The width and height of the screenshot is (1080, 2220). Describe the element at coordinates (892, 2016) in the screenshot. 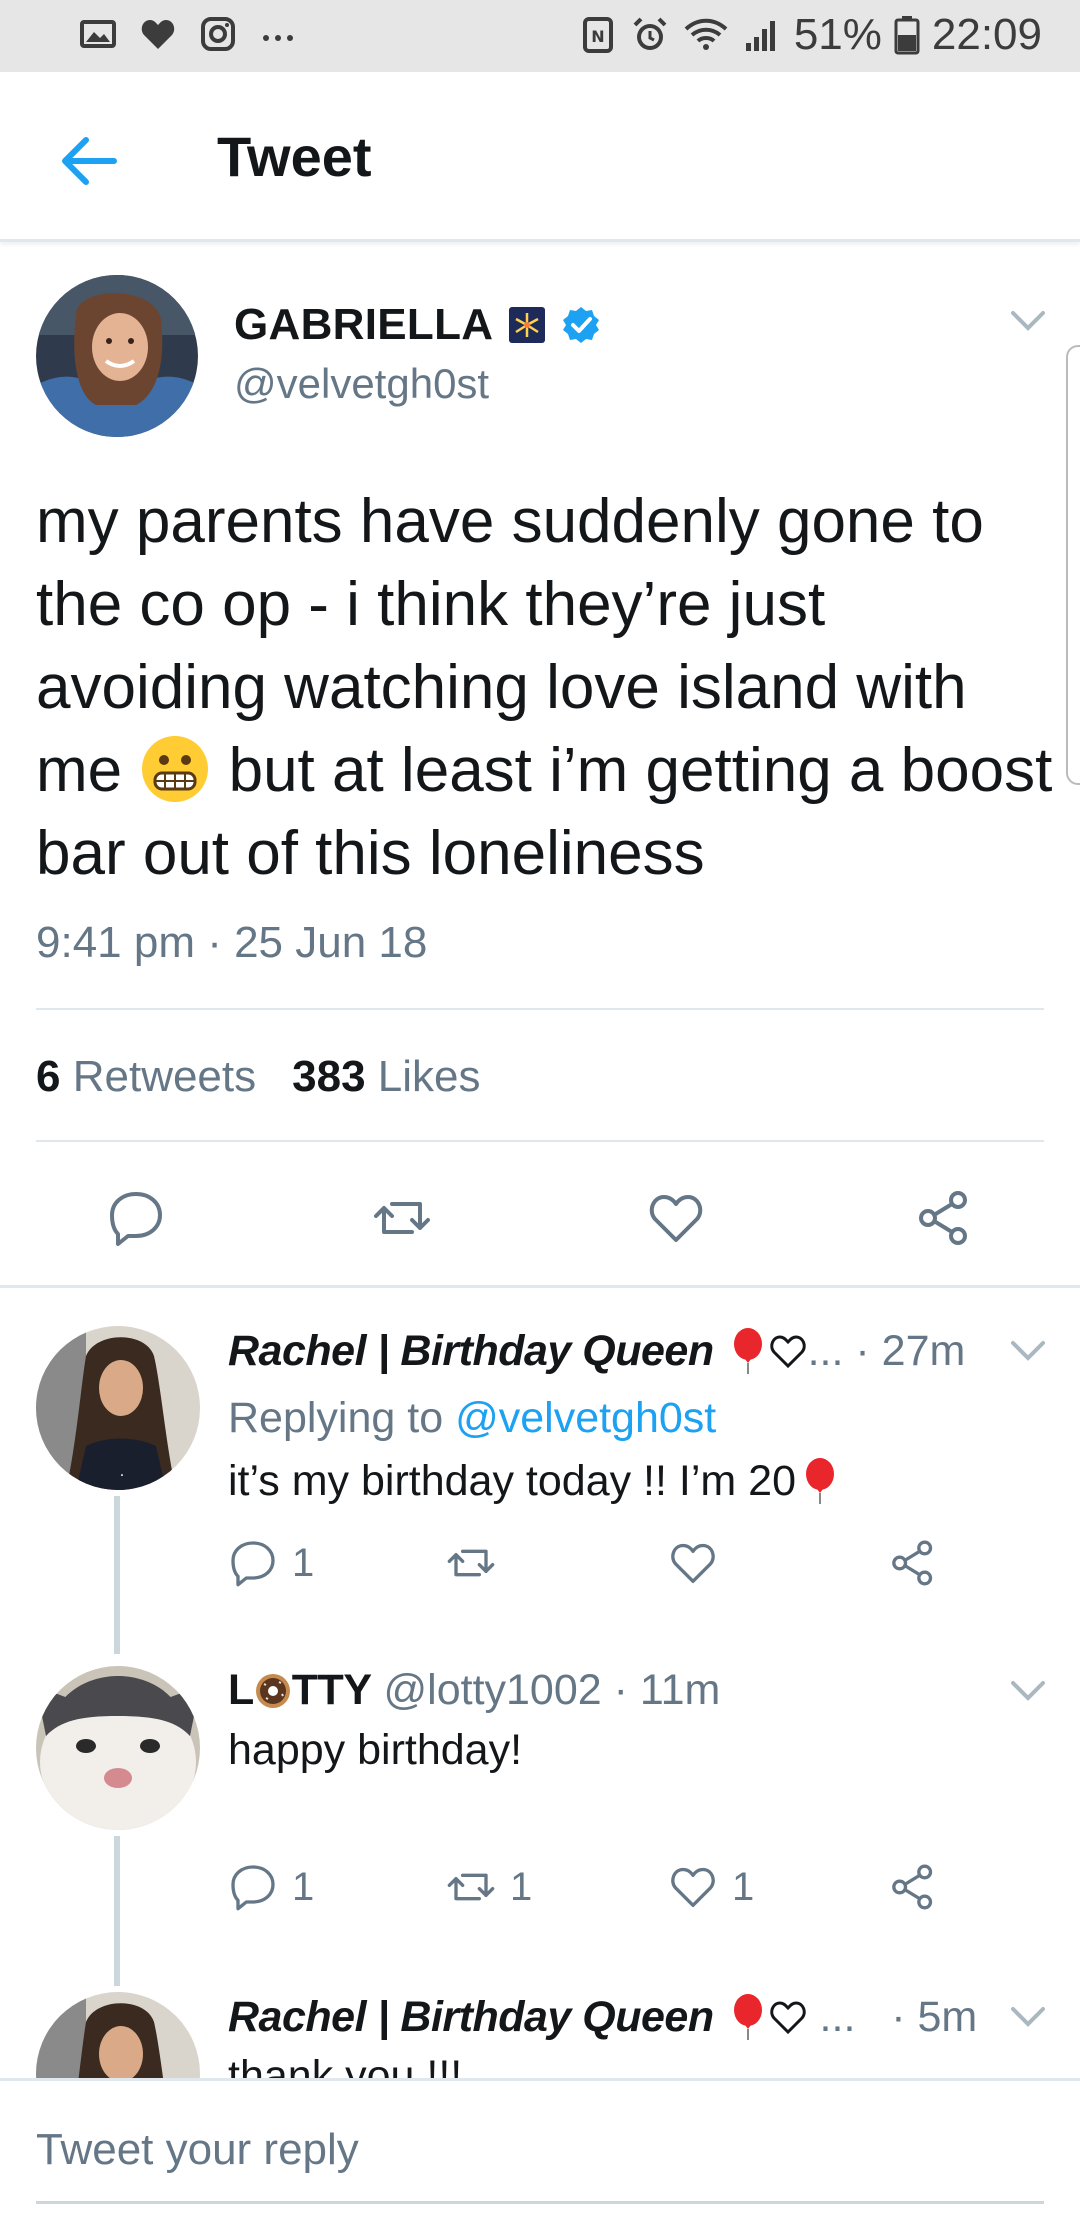

I see `reply-meta: ... · 5m` at that location.